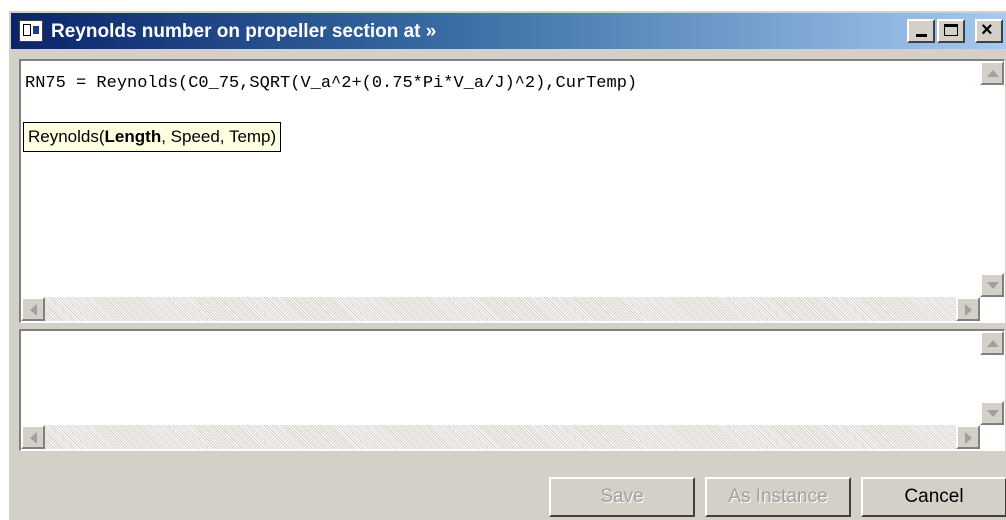 The width and height of the screenshot is (1006, 520). Describe the element at coordinates (622, 497) in the screenshot. I see `save-button: Save` at that location.